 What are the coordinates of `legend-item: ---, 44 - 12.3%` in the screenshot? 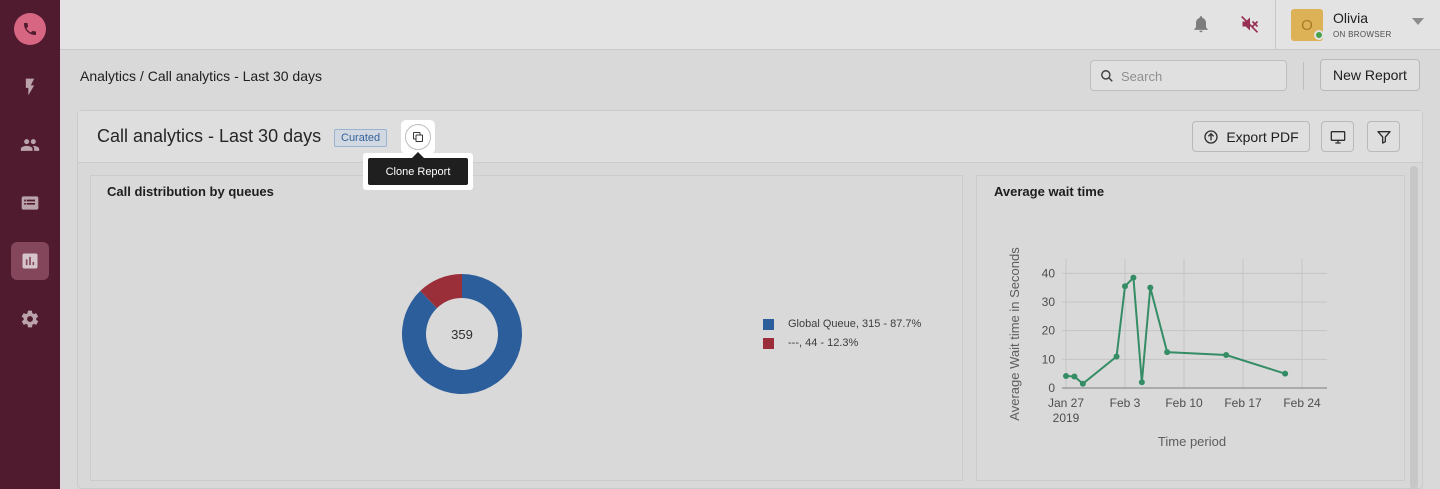 It's located at (810, 343).